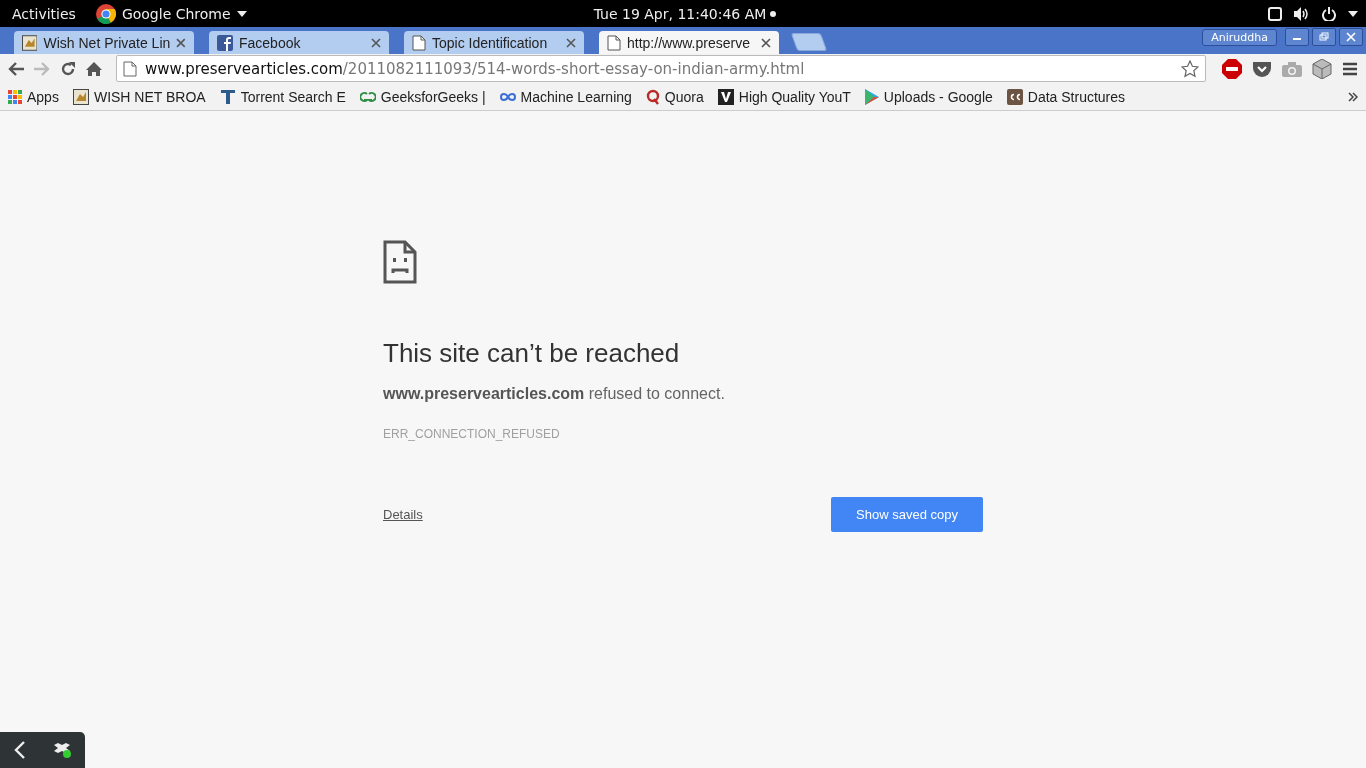 This screenshot has width=1366, height=768. I want to click on home-icon, so click(94, 68).